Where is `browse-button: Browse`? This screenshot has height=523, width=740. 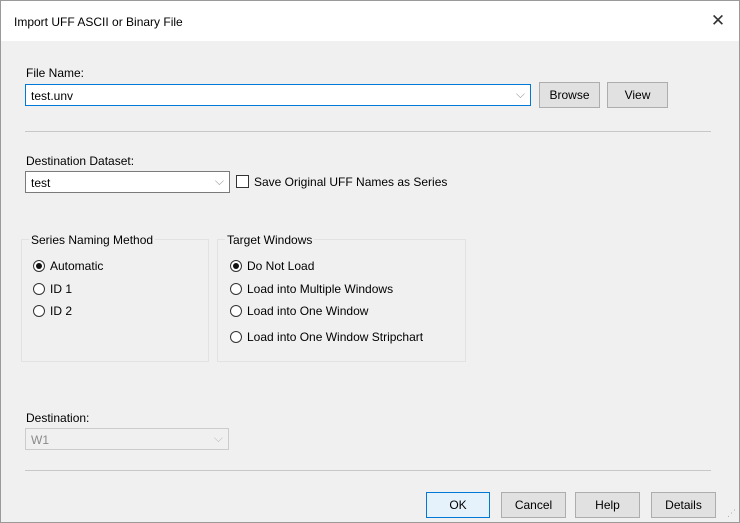
browse-button: Browse is located at coordinates (569, 95).